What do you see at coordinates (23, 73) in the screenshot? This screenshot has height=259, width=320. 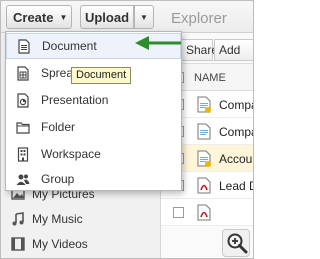 I see `spreadsheet-icon` at bounding box center [23, 73].